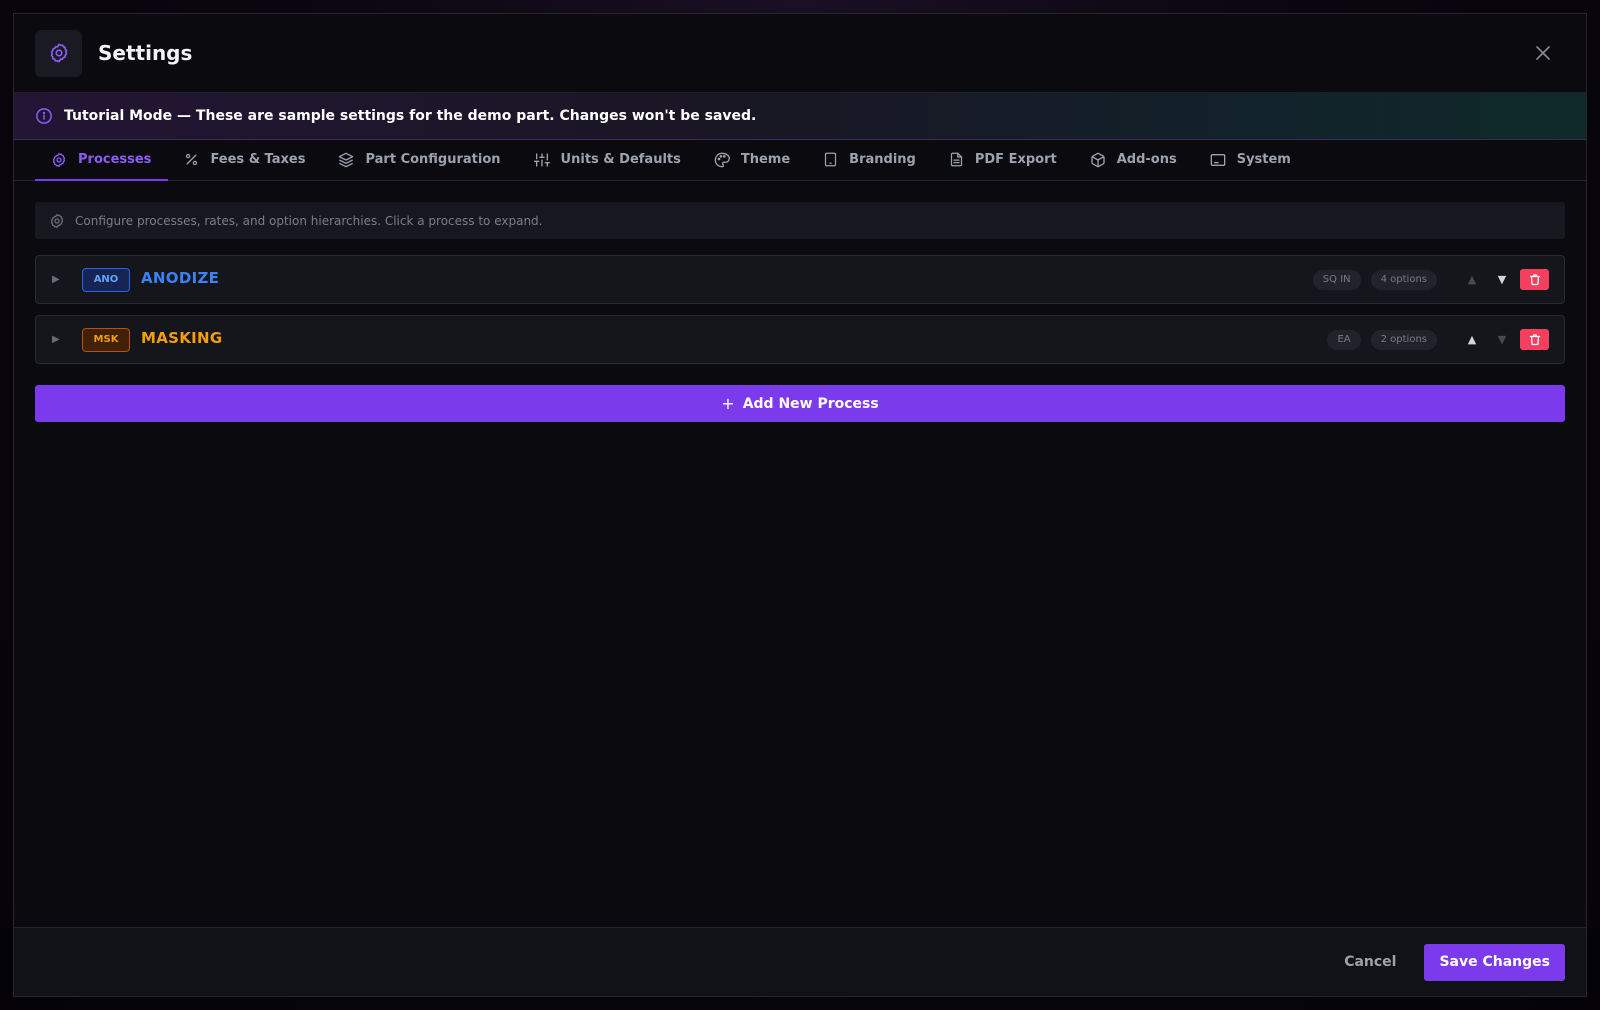  I want to click on options-count-badge: 4 options, so click(1403, 279).